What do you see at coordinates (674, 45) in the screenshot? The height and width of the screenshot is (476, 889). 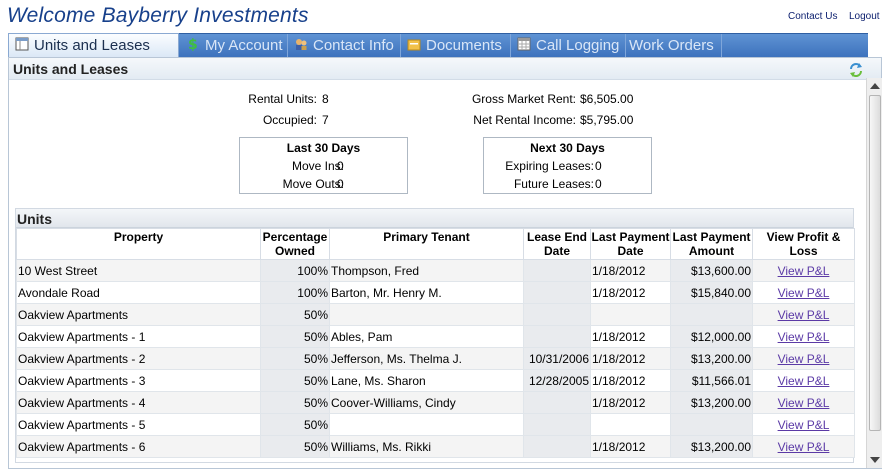 I see `tab-work-orders: Work Orders` at bounding box center [674, 45].